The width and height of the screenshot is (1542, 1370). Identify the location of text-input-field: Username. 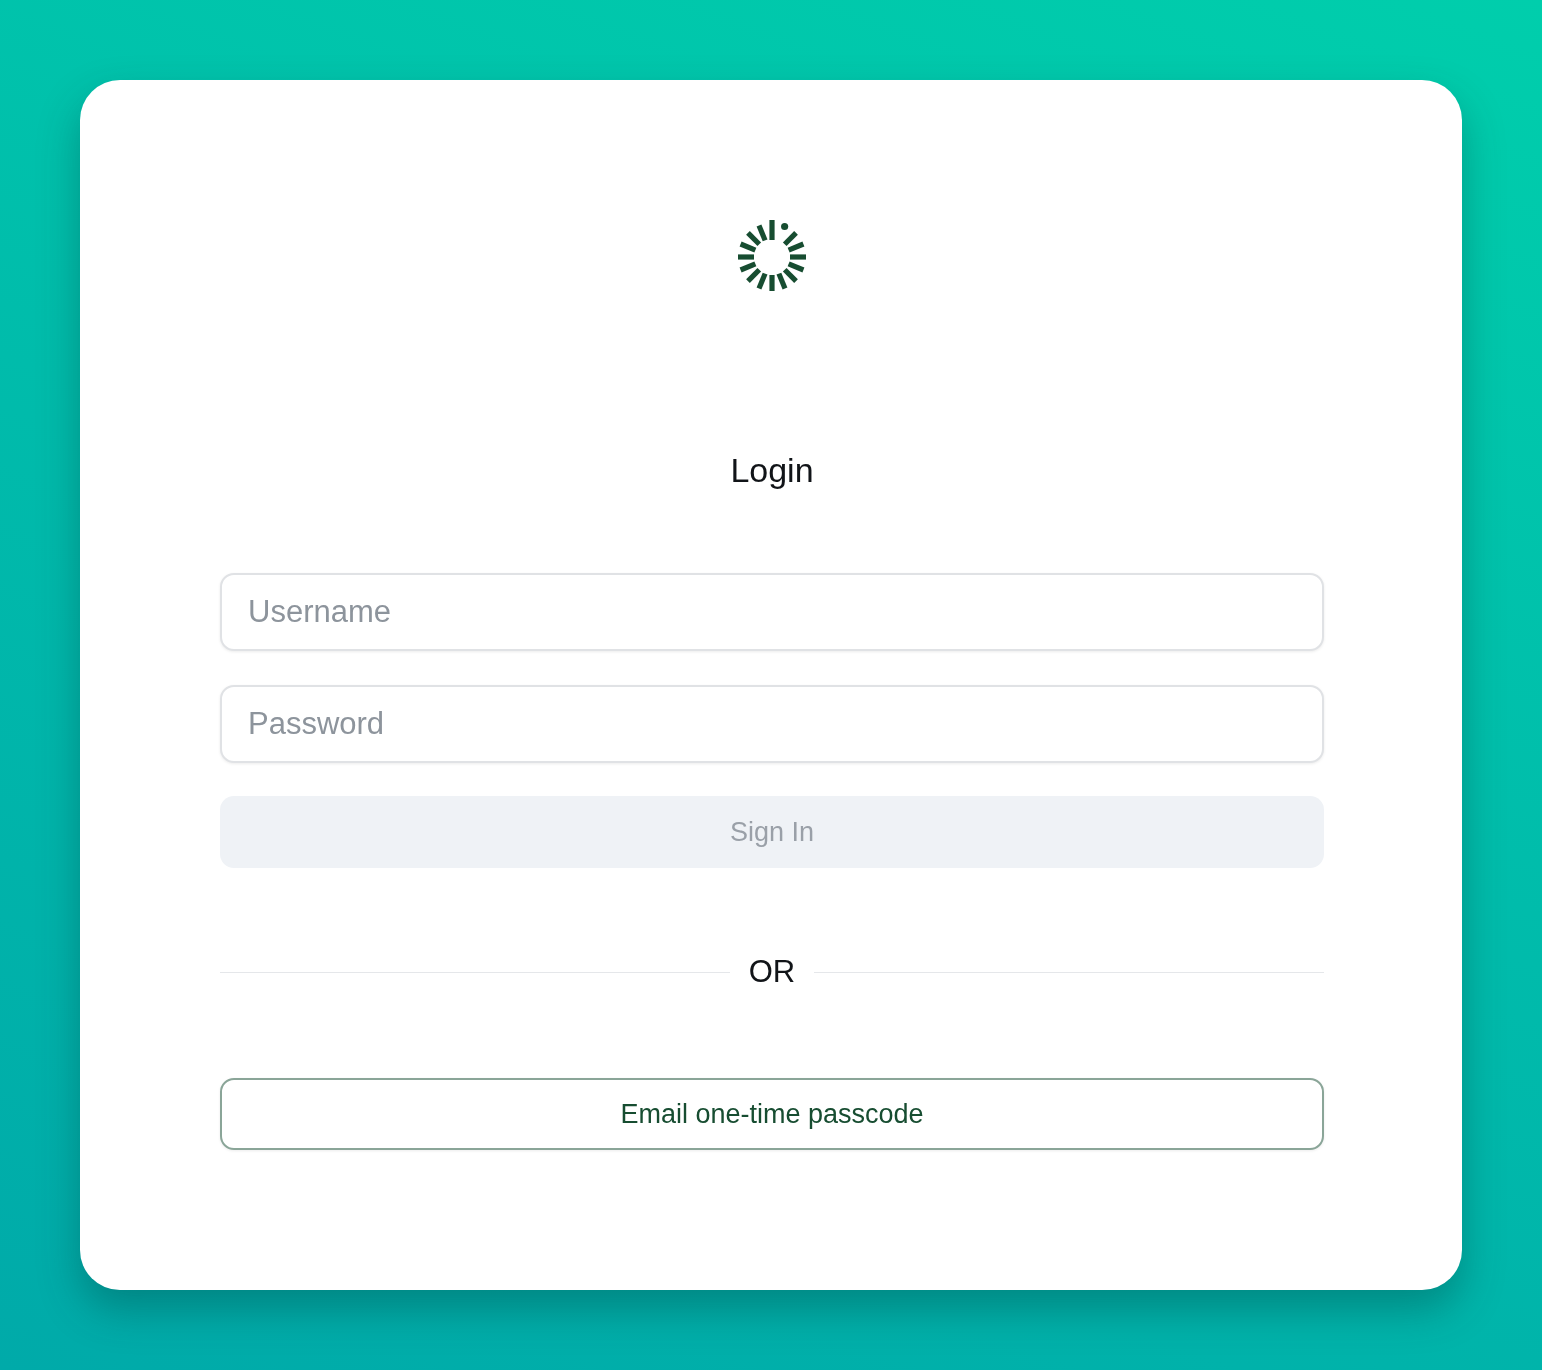
(772, 612).